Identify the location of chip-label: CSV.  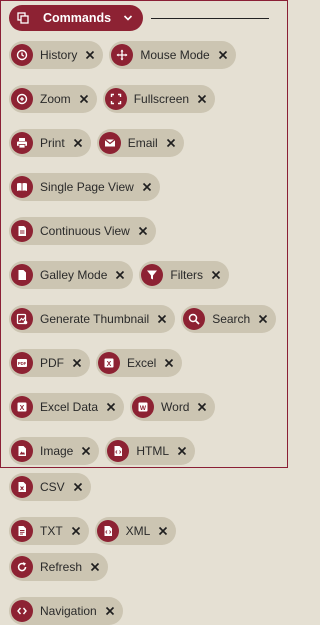
(52, 487).